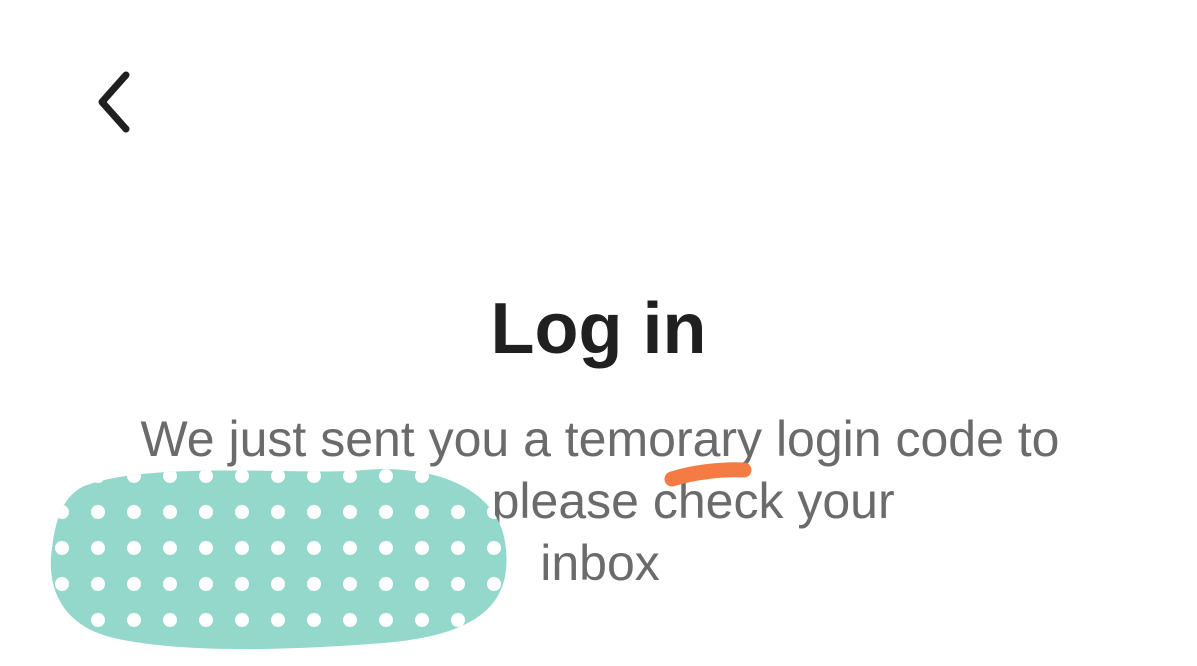 This screenshot has height=666, width=1197. What do you see at coordinates (600, 563) in the screenshot?
I see `message-line-3: inbox` at bounding box center [600, 563].